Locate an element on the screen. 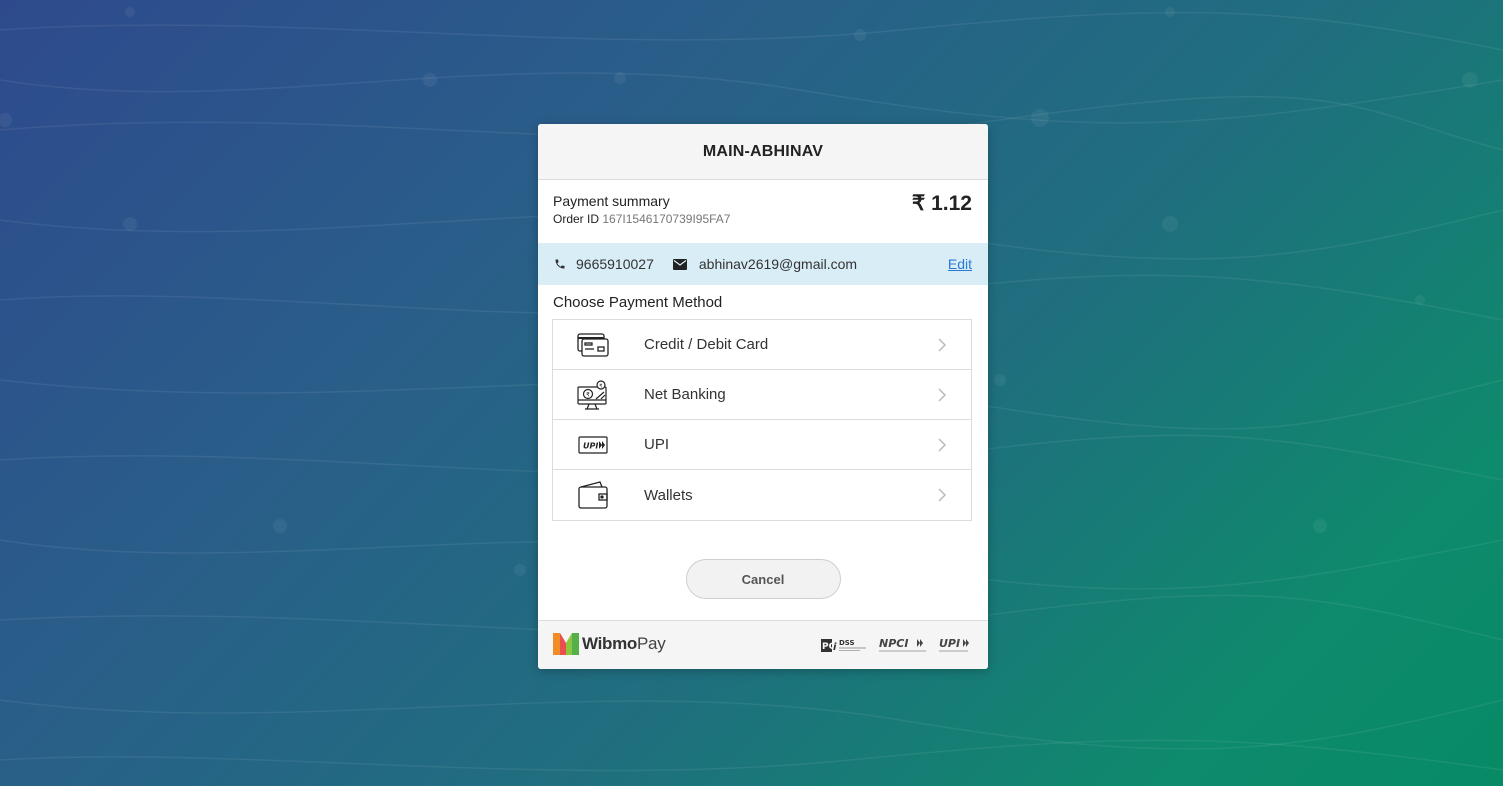 Image resolution: width=1503 pixels, height=786 pixels. method-label: UPI is located at coordinates (657, 444).